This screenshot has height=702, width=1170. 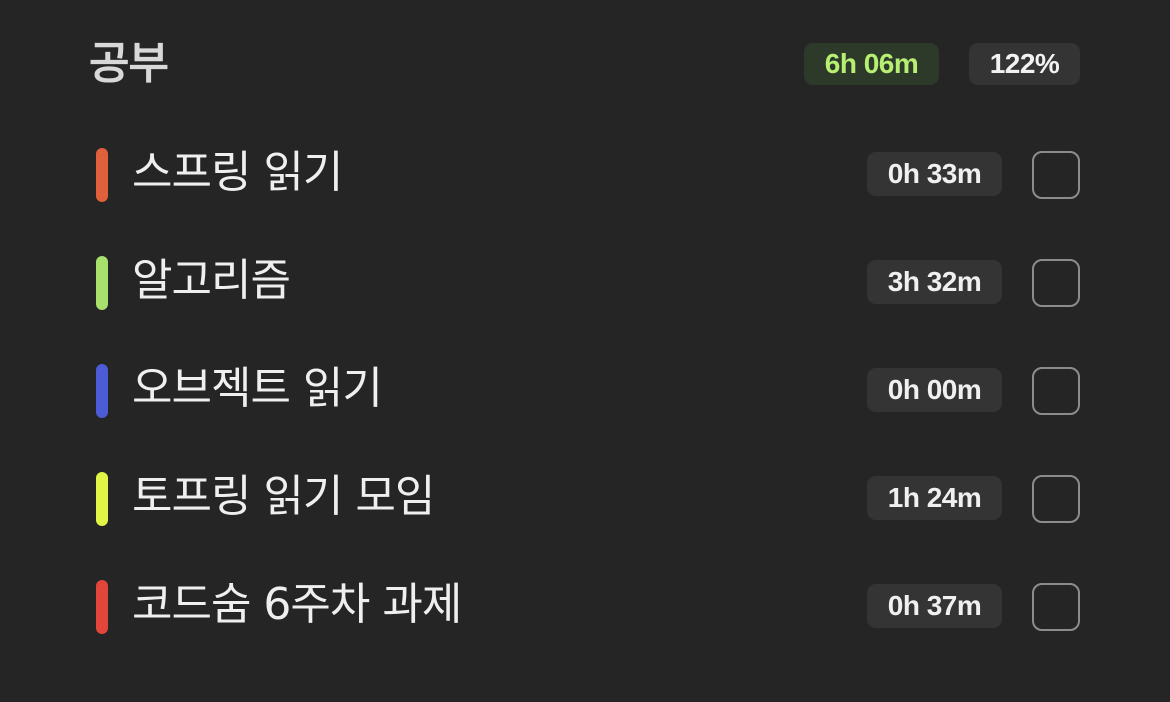 What do you see at coordinates (934, 390) in the screenshot?
I see `task-time-badge: 0h 00m` at bounding box center [934, 390].